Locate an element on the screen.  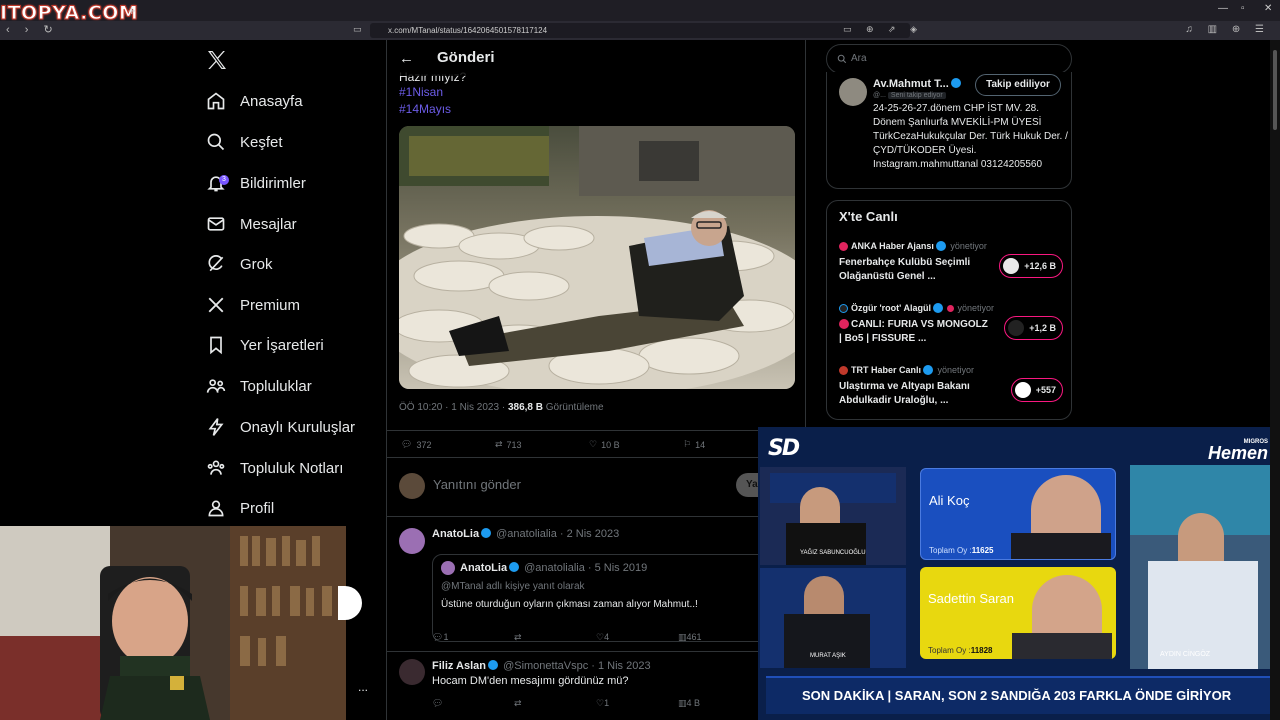
sidebar-item-explore: Keşfet is located at coordinates (244, 142).